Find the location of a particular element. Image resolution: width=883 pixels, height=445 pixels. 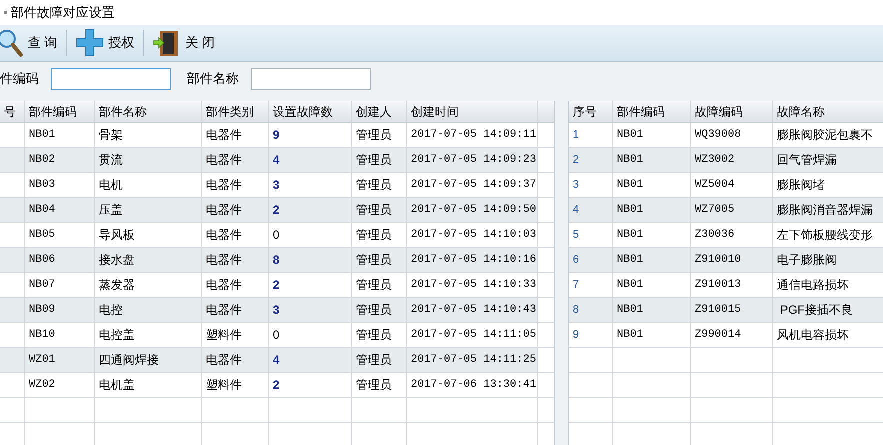

table-cell: 电机盖 is located at coordinates (148, 385).